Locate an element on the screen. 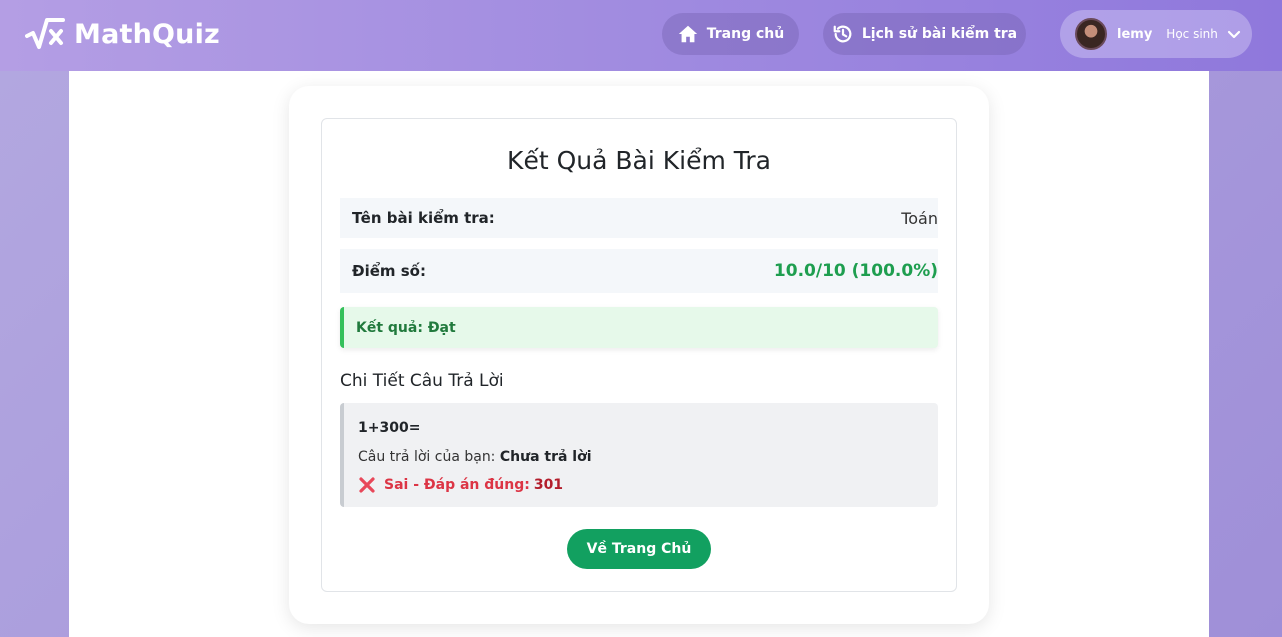  user-answer-line: Câu trả lời của bạn: Chưa trả lời is located at coordinates (475, 457).